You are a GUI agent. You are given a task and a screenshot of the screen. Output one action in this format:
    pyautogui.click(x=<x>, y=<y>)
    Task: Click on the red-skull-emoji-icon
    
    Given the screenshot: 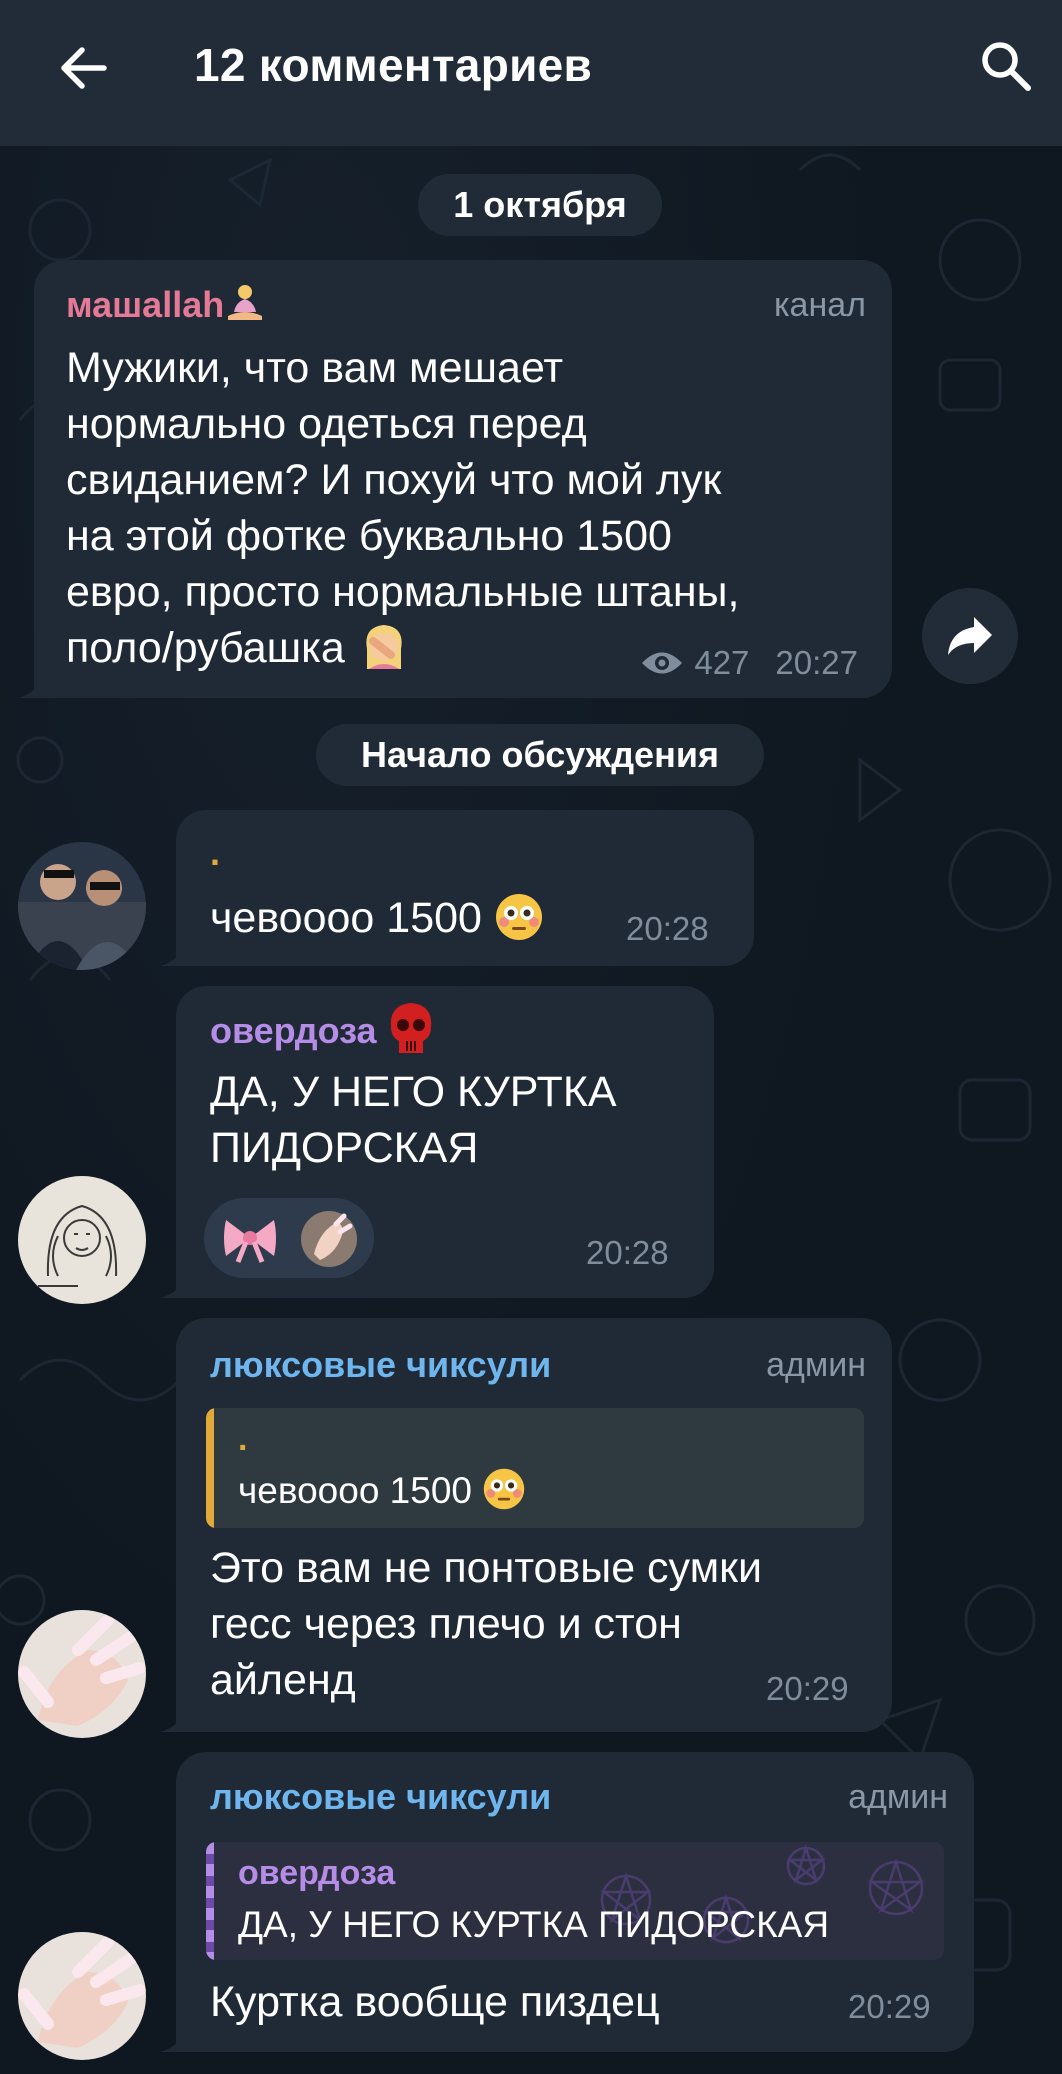 What is the action you would take?
    pyautogui.click(x=410, y=1028)
    